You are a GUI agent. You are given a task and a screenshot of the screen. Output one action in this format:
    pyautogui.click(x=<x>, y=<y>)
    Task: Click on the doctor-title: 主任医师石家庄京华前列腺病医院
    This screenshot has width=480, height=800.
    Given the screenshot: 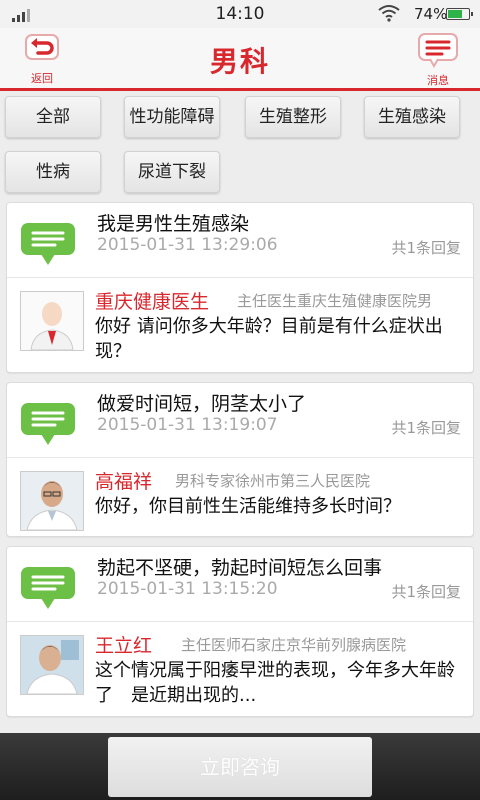 What is the action you would take?
    pyautogui.click(x=294, y=645)
    